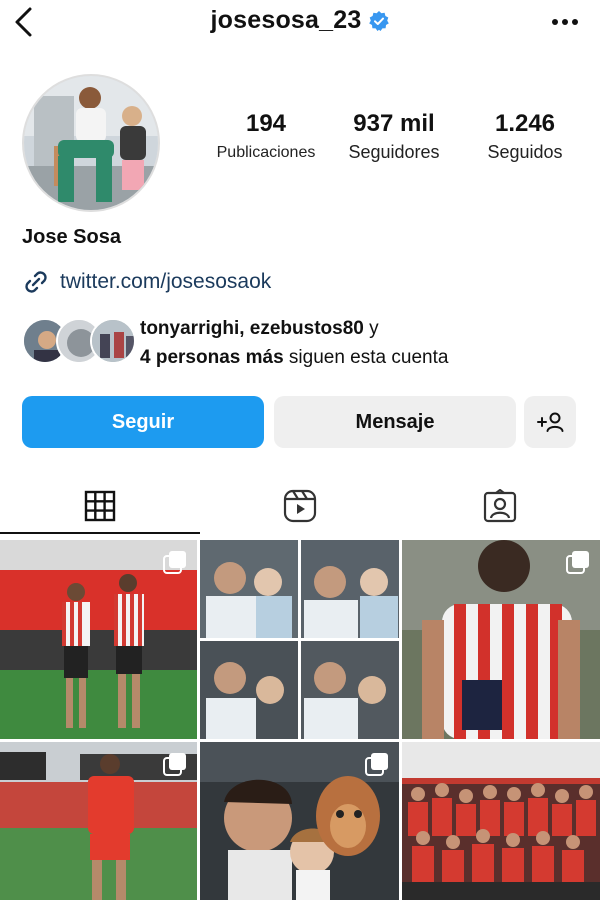 This screenshot has height=900, width=600. Describe the element at coordinates (395, 422) in the screenshot. I see `message-button: Mensaje` at that location.